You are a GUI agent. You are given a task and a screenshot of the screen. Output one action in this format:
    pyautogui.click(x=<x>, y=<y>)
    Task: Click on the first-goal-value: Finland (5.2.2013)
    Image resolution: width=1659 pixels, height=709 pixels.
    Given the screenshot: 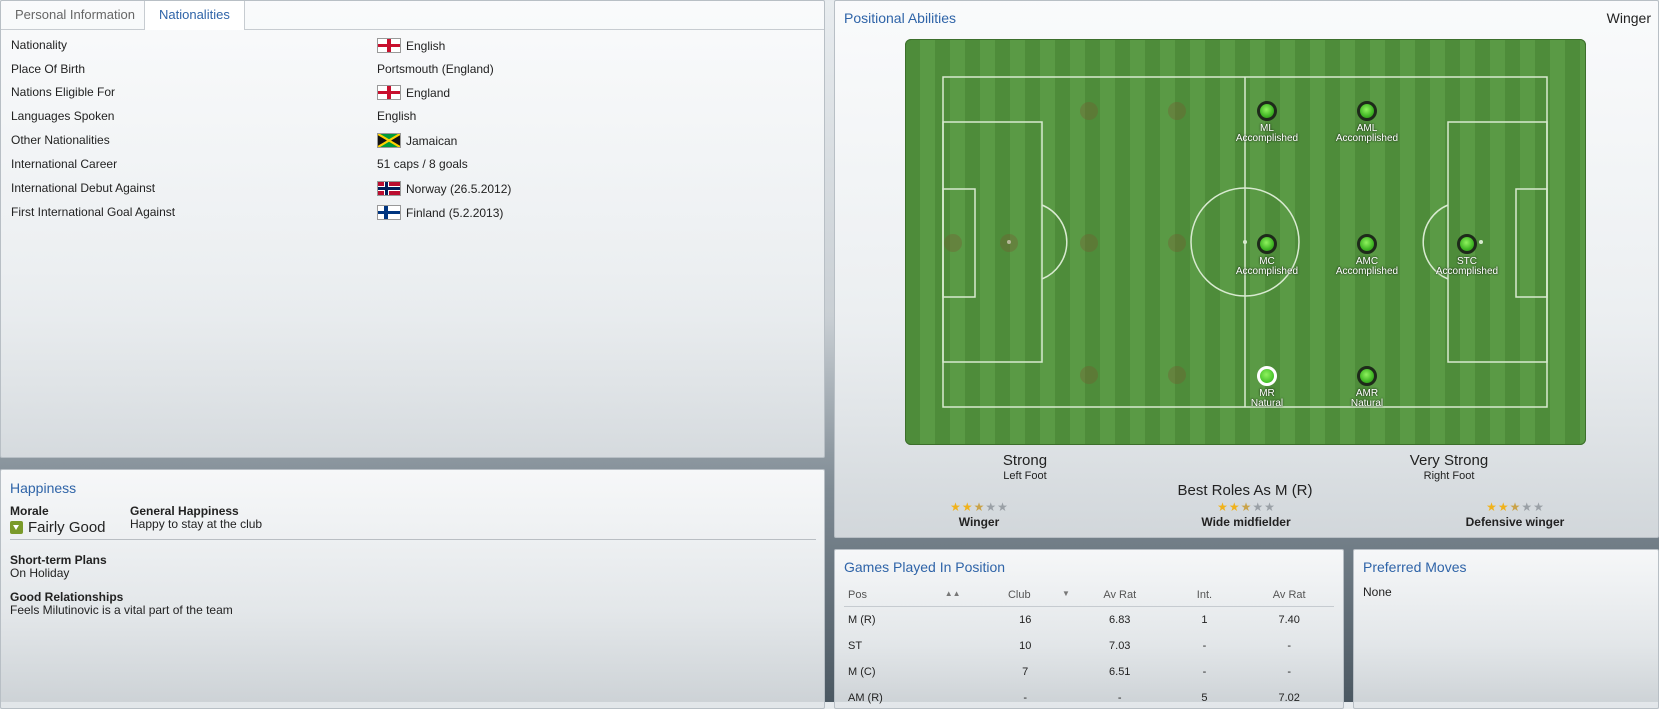 What is the action you would take?
    pyautogui.click(x=440, y=212)
    